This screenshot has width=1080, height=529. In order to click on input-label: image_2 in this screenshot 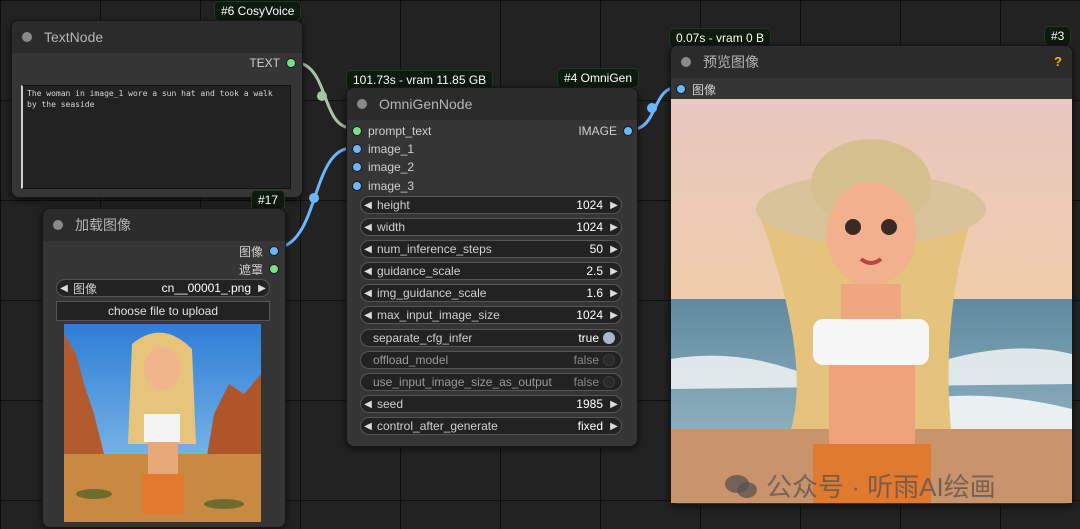, I will do `click(391, 167)`.